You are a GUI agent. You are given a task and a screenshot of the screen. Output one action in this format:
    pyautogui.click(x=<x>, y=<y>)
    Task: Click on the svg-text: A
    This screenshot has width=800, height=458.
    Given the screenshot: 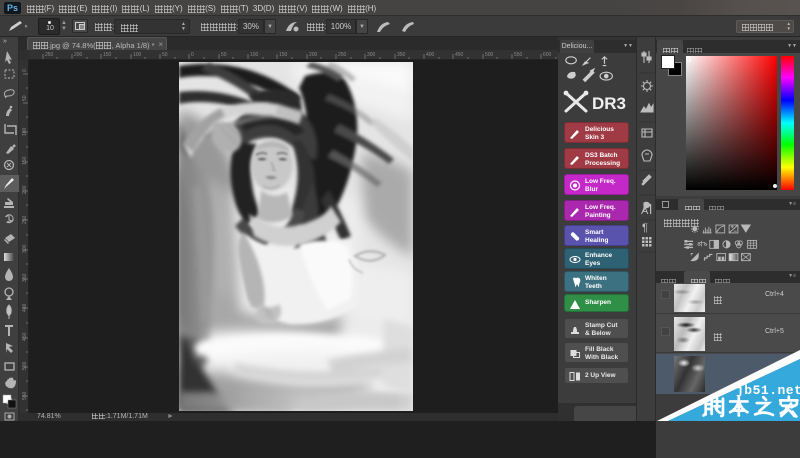 What is the action you would take?
    pyautogui.click(x=645, y=211)
    